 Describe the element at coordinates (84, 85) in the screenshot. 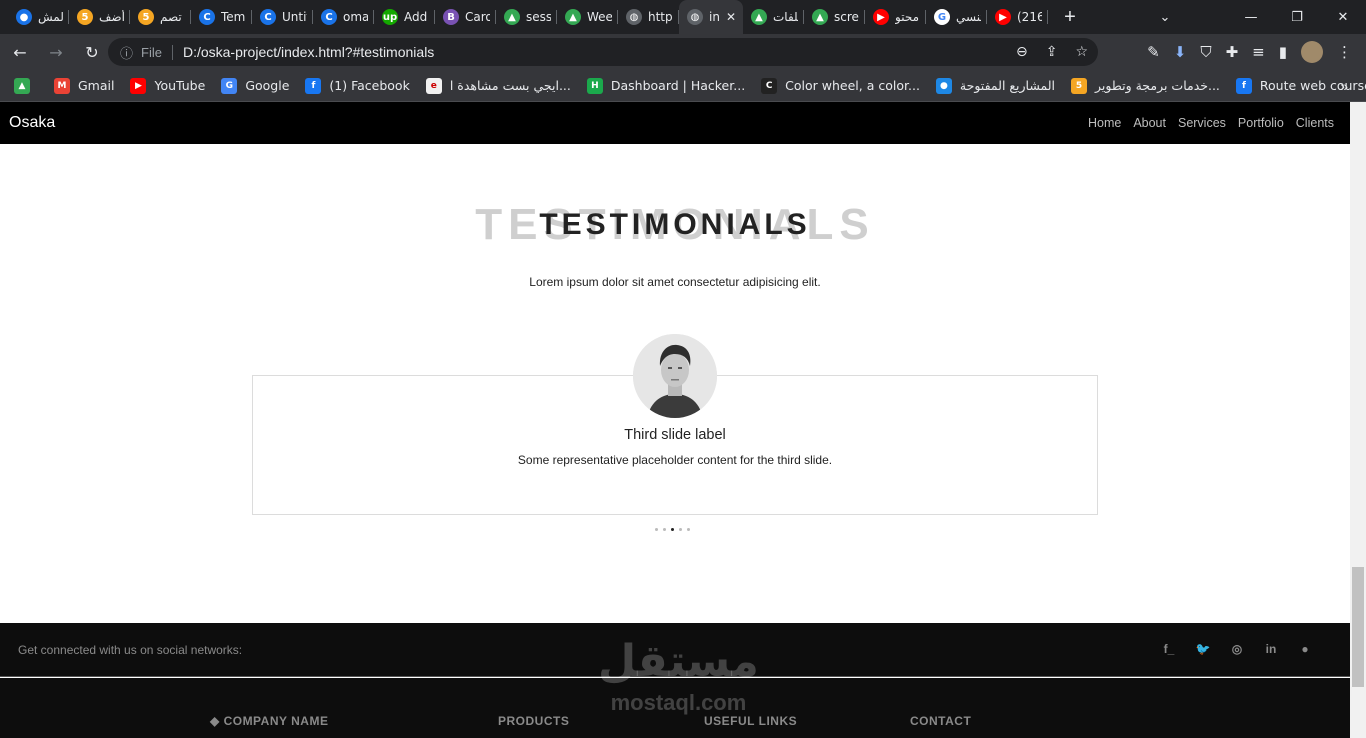

I see `bookmark-item: M Gmail` at that location.